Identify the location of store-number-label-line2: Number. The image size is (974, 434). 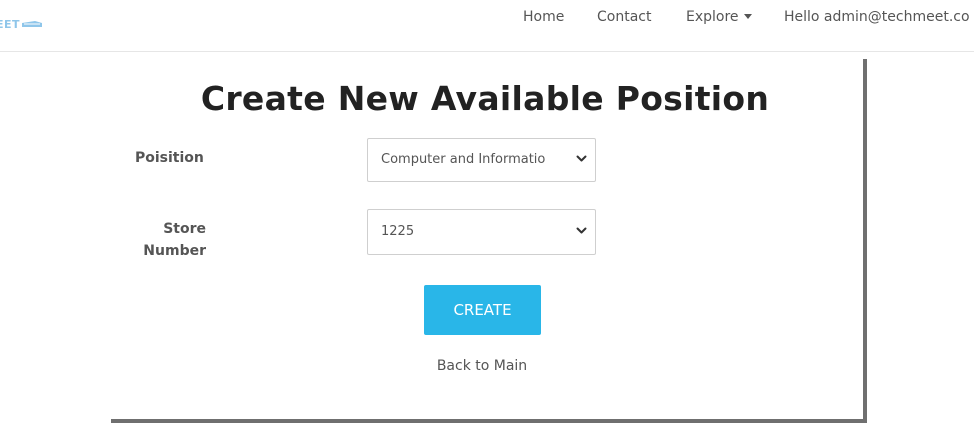
(174, 251).